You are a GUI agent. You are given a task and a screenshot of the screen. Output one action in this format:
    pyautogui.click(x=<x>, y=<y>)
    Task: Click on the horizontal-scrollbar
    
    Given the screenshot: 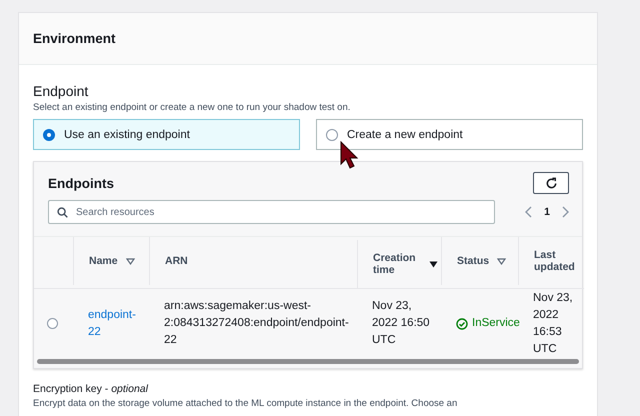 What is the action you would take?
    pyautogui.click(x=308, y=361)
    